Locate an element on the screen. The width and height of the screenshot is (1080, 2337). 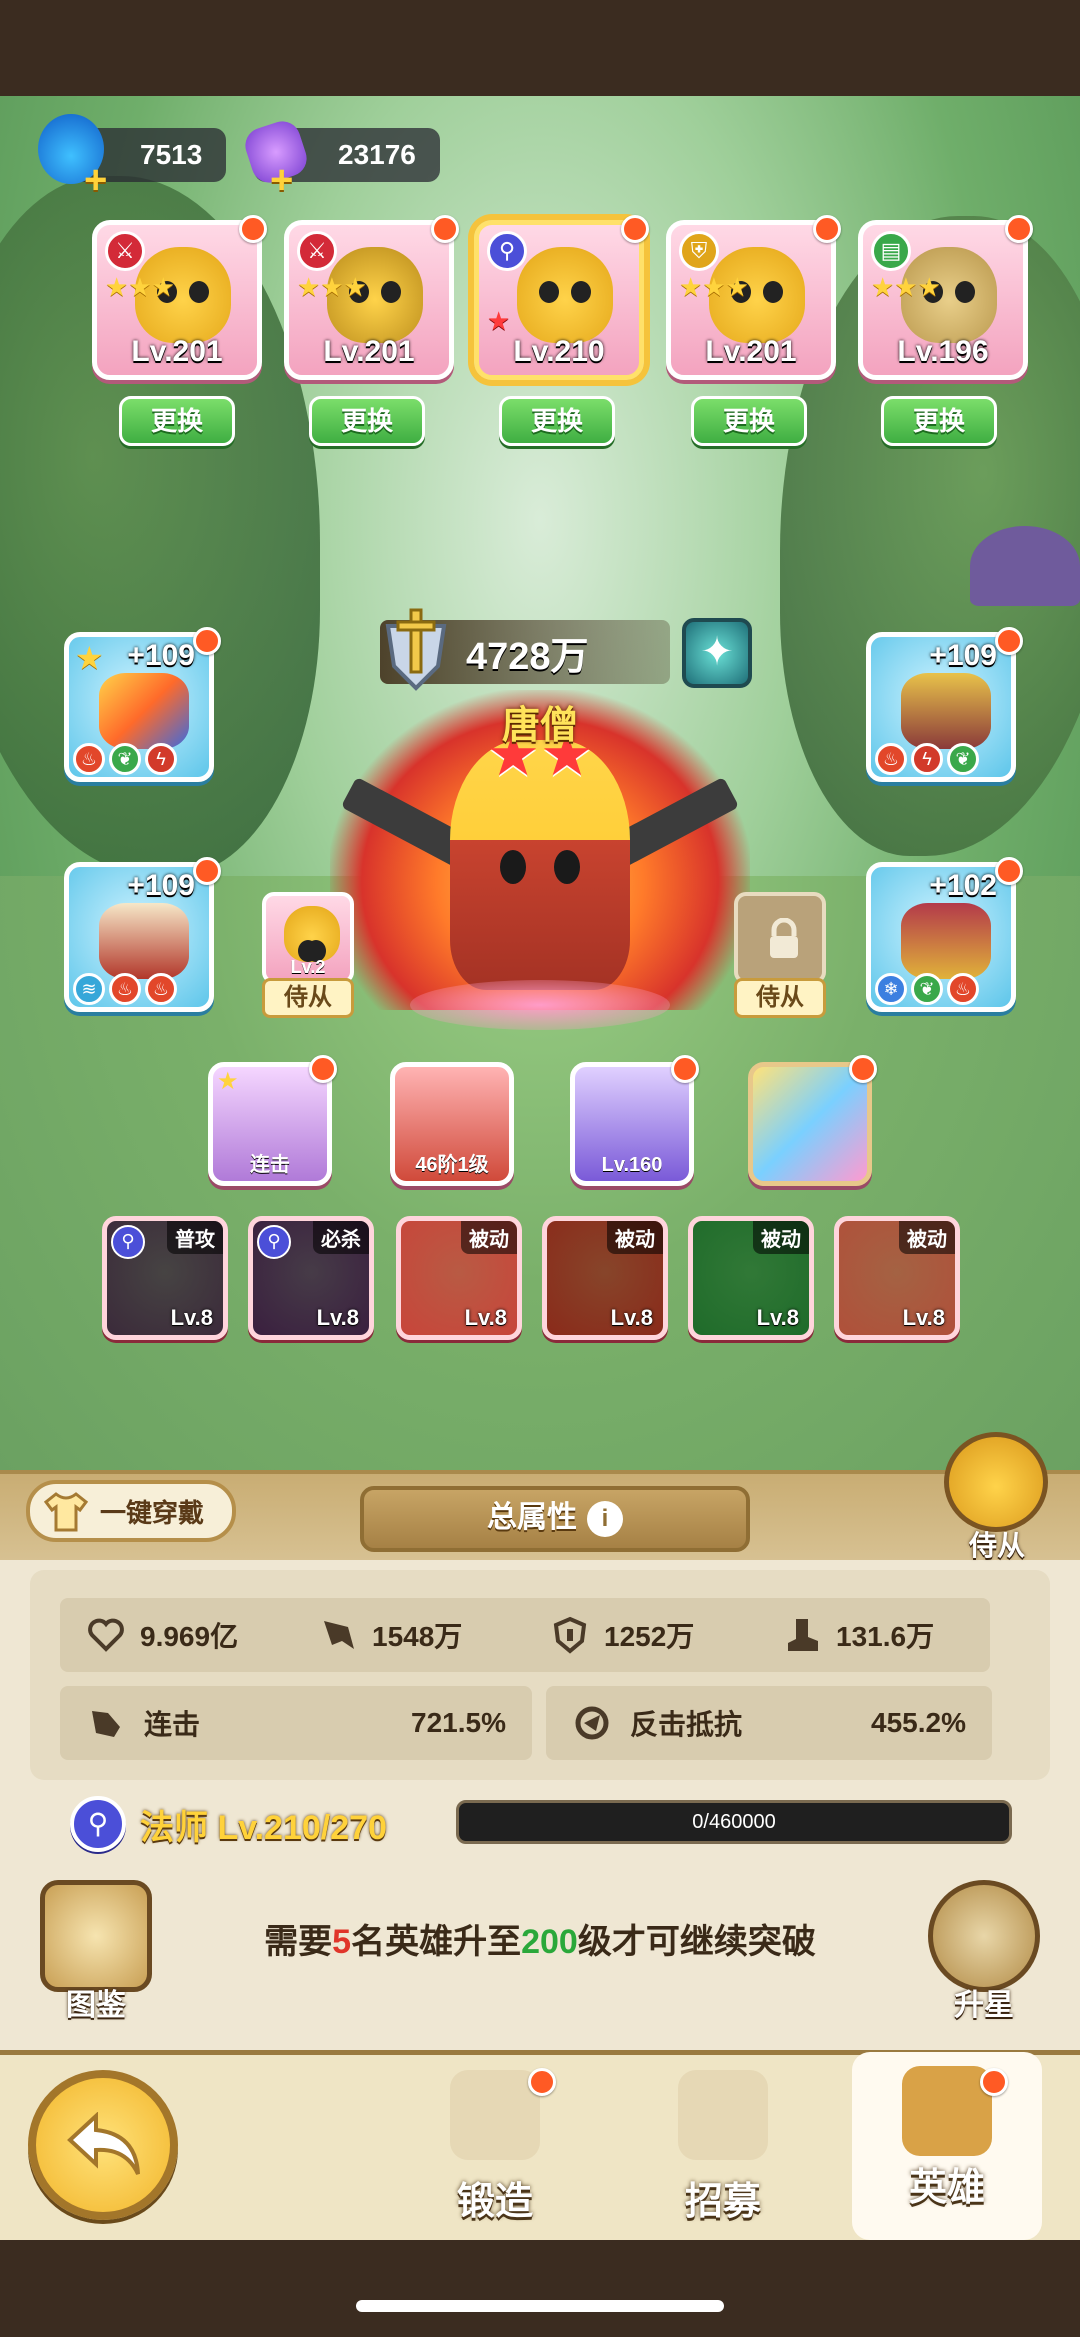
currency-value: 7513 is located at coordinates (171, 154).